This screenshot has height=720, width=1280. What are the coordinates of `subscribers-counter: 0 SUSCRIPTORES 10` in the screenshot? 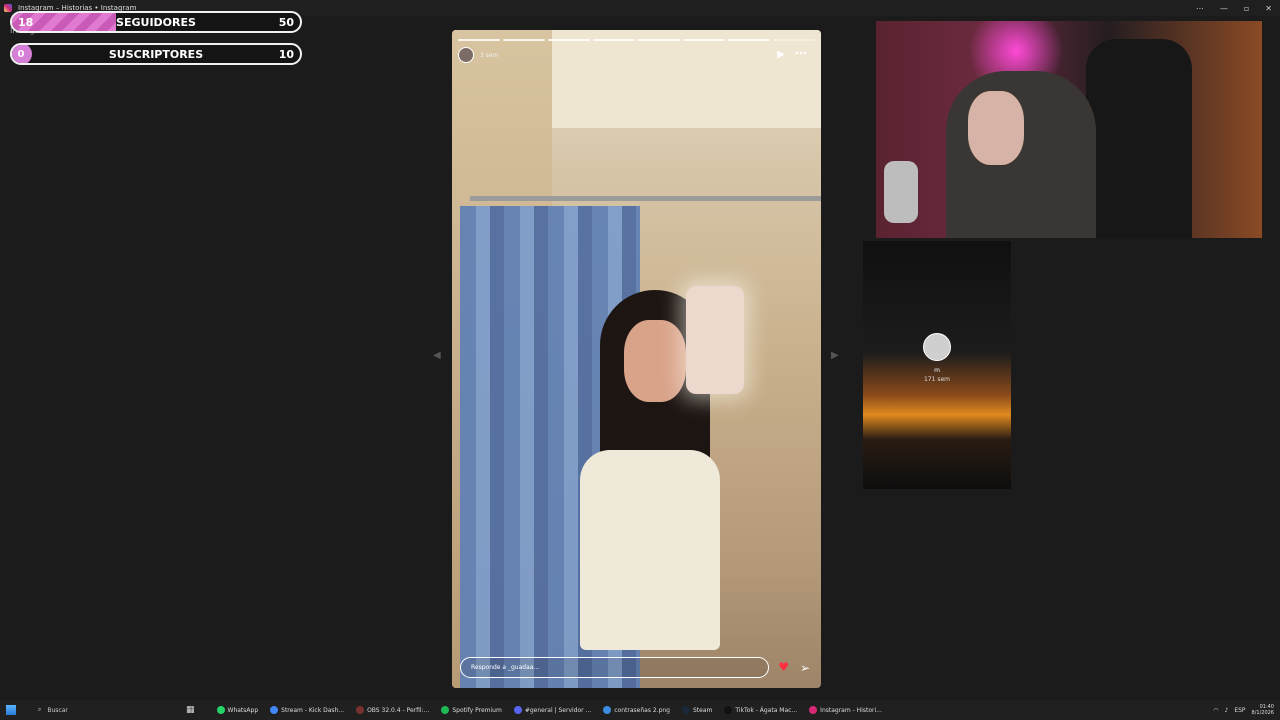 It's located at (156, 54).